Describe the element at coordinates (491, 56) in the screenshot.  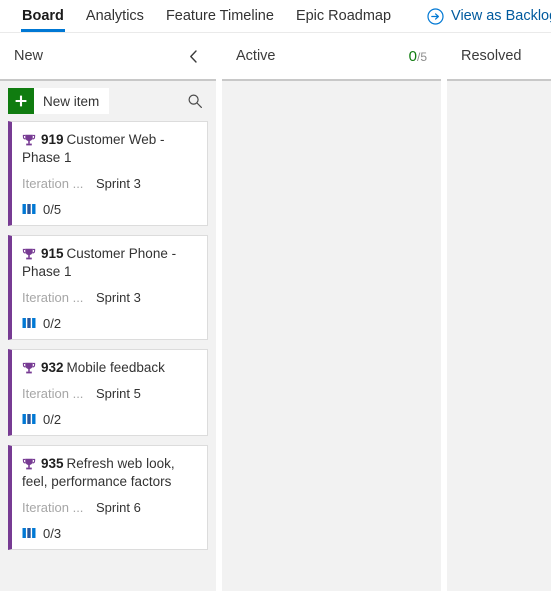
I see `column-title-resolved: Resolved` at that location.